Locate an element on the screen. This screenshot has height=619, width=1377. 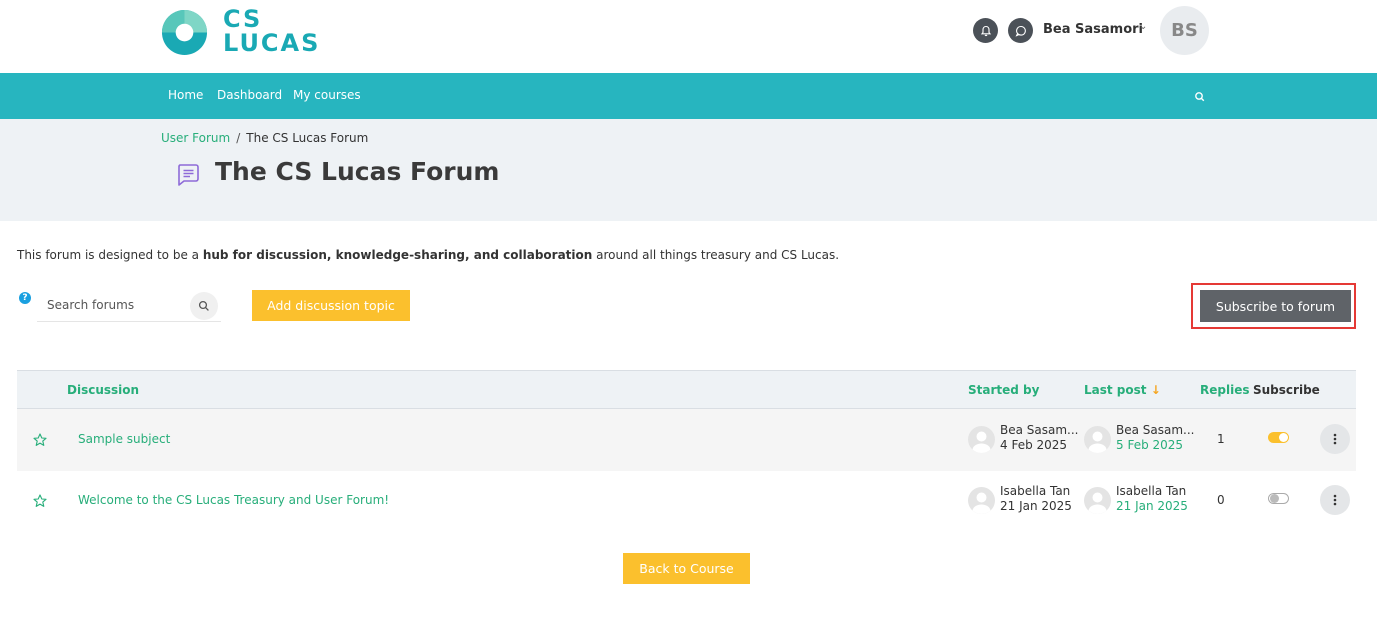
search-icon is located at coordinates (1200, 97).